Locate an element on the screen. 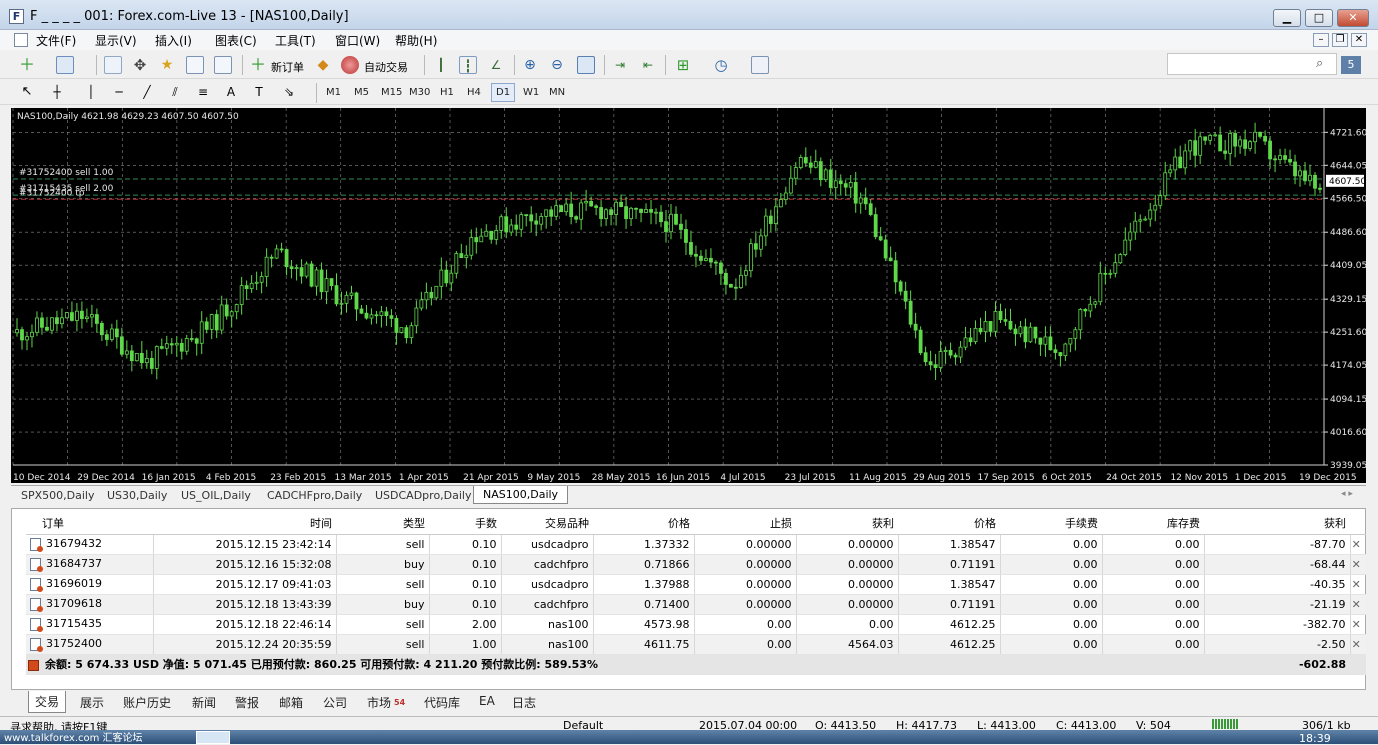 This screenshot has width=1378, height=745. zoom-out-icon: ⊖ is located at coordinates (557, 65).